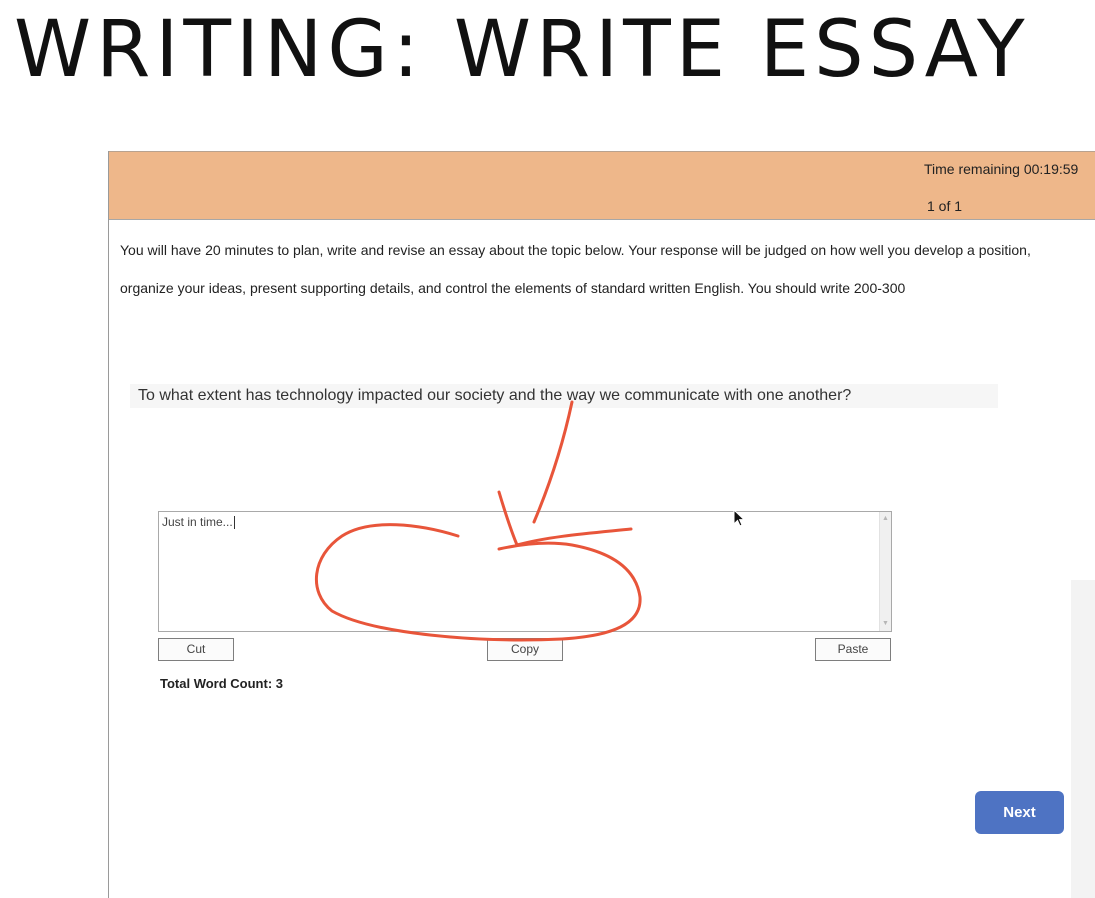  Describe the element at coordinates (885, 519) in the screenshot. I see `scroll-up-arrow-icon: ▲` at that location.